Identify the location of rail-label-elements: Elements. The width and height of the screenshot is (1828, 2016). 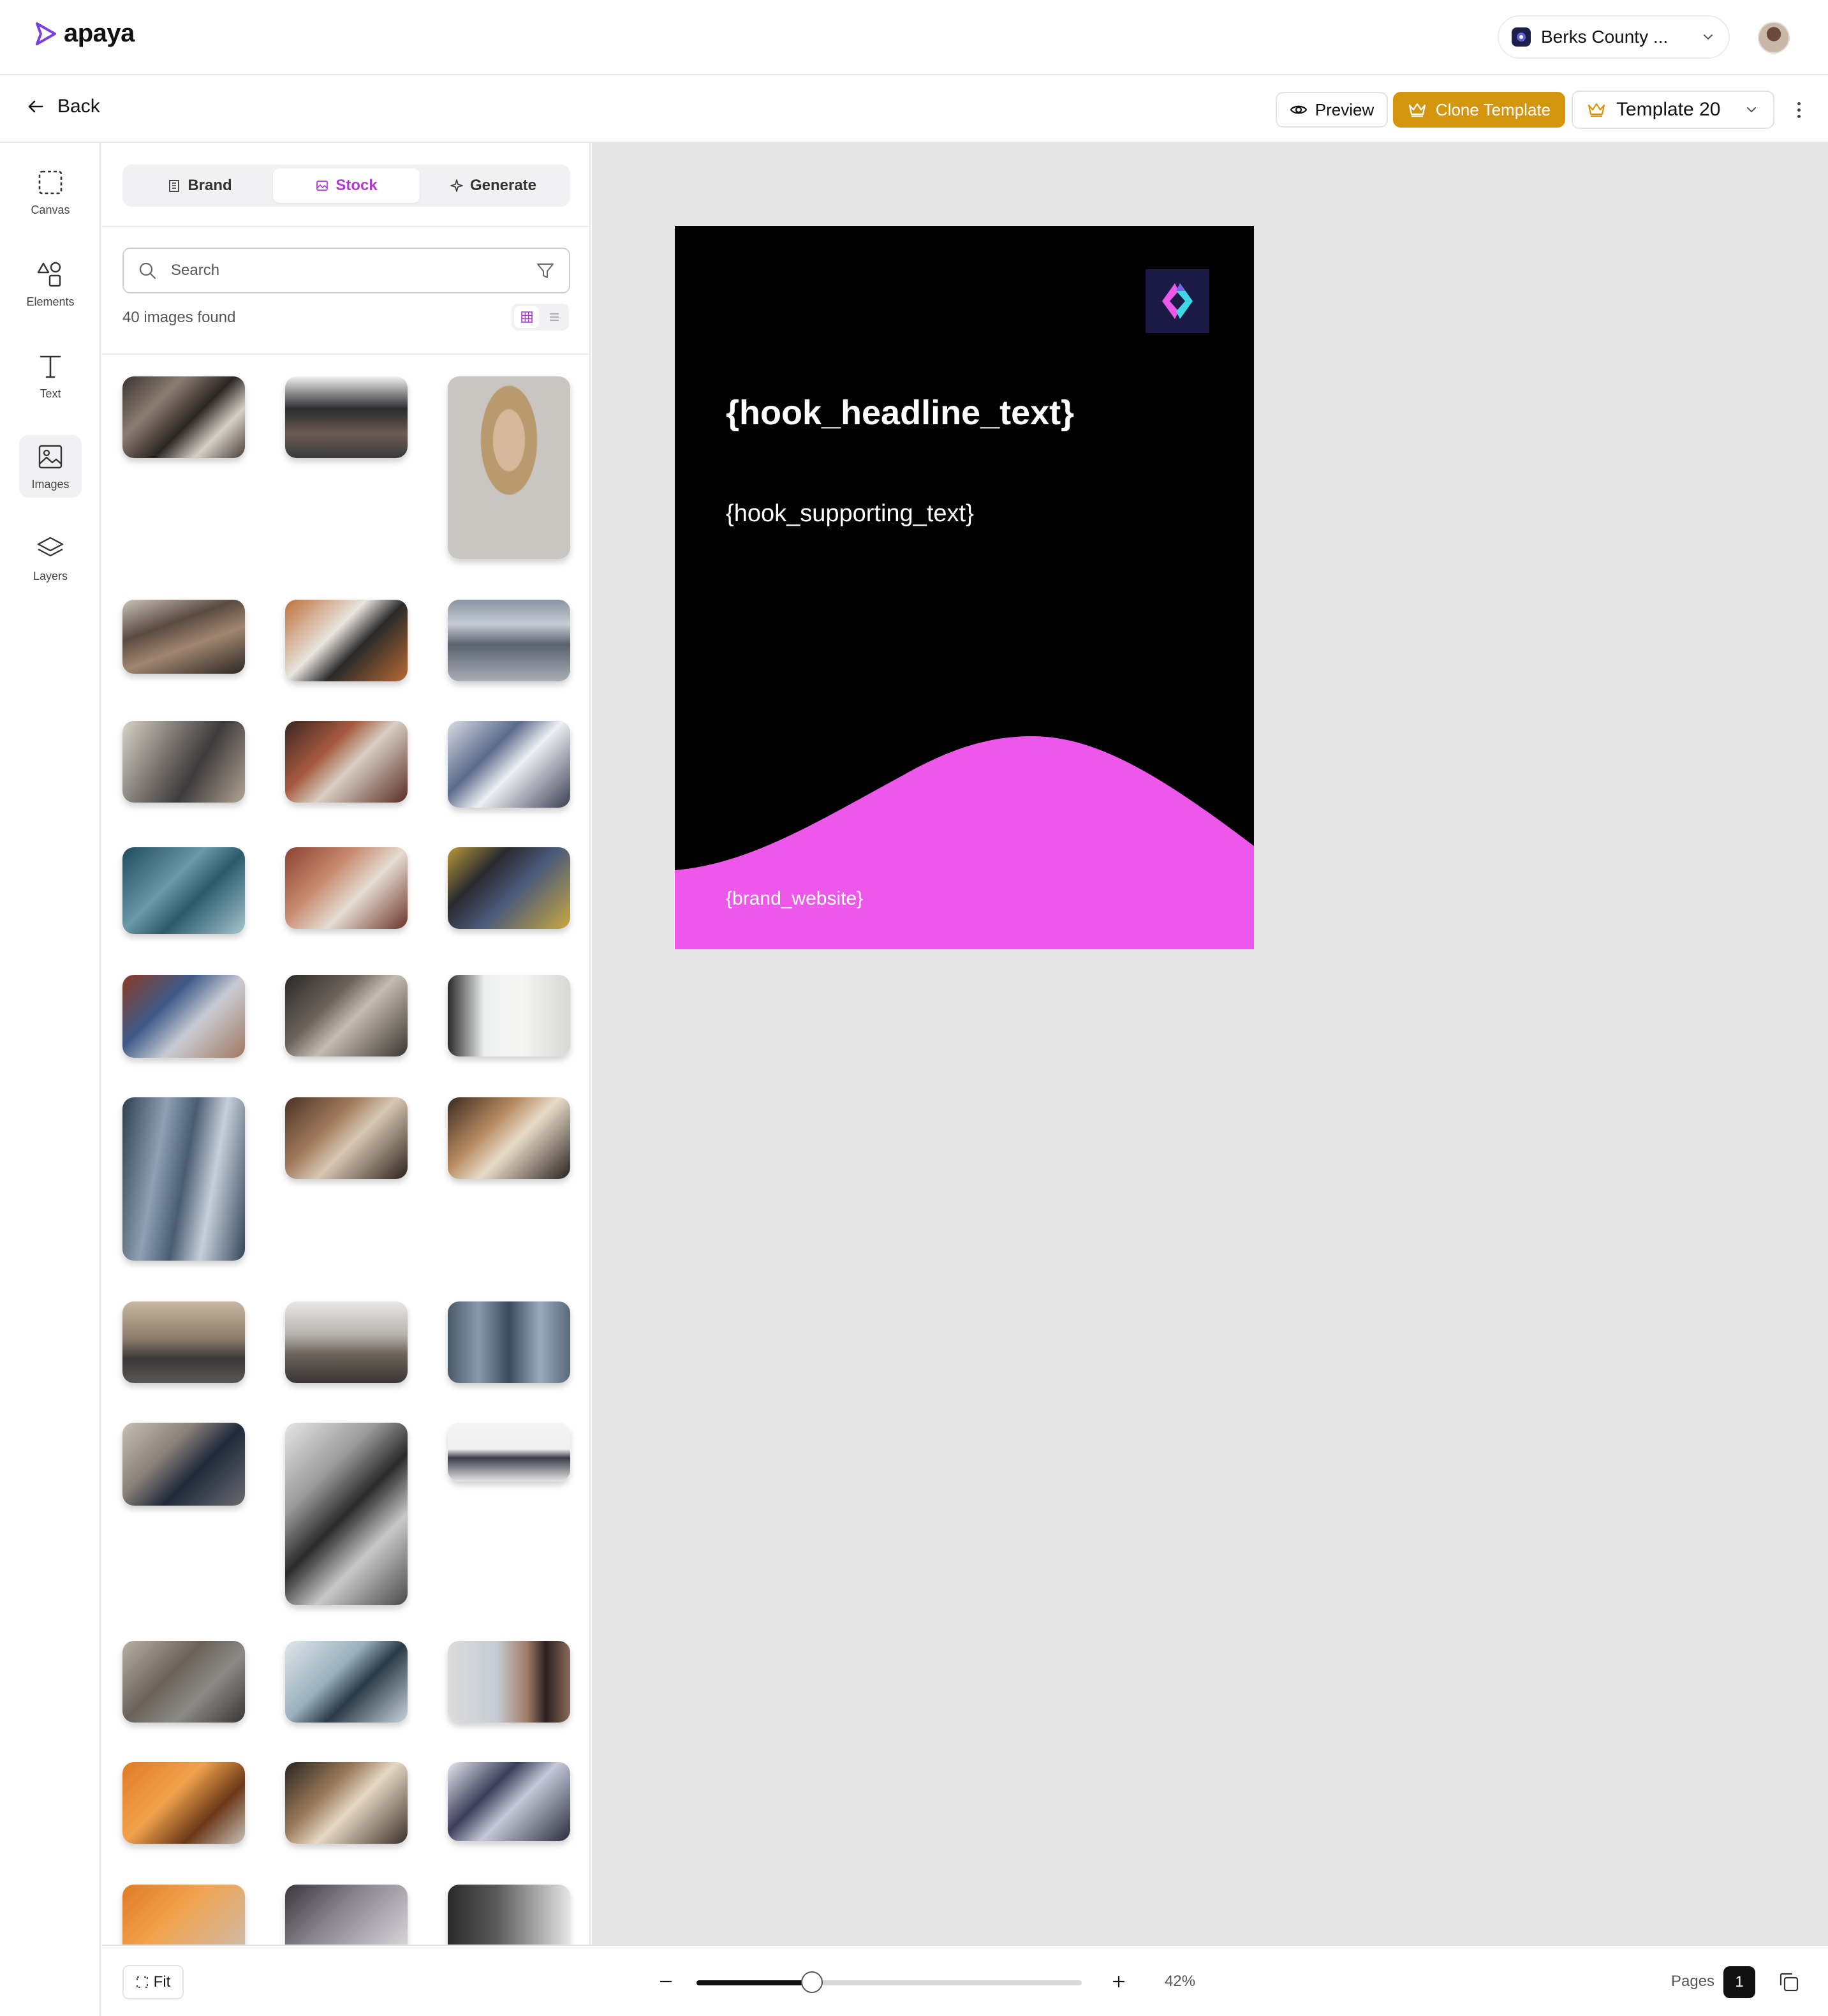
(50, 301).